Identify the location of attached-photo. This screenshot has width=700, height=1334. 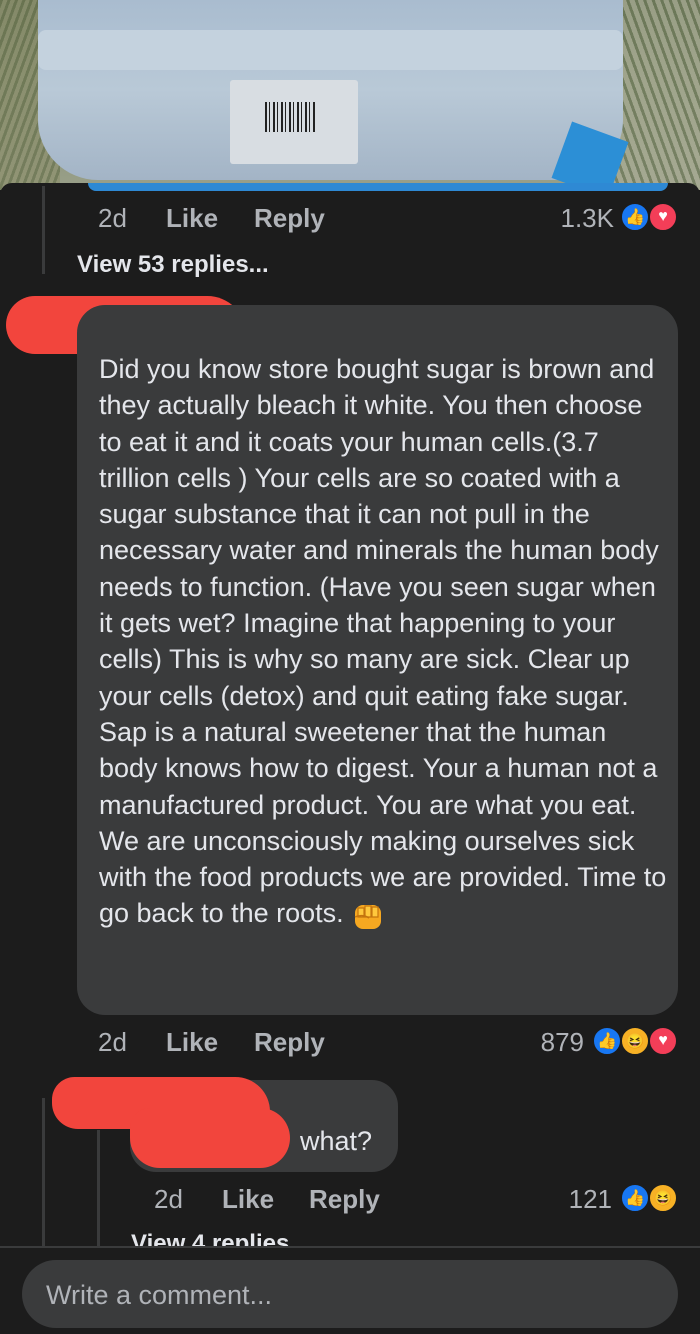
(350, 95).